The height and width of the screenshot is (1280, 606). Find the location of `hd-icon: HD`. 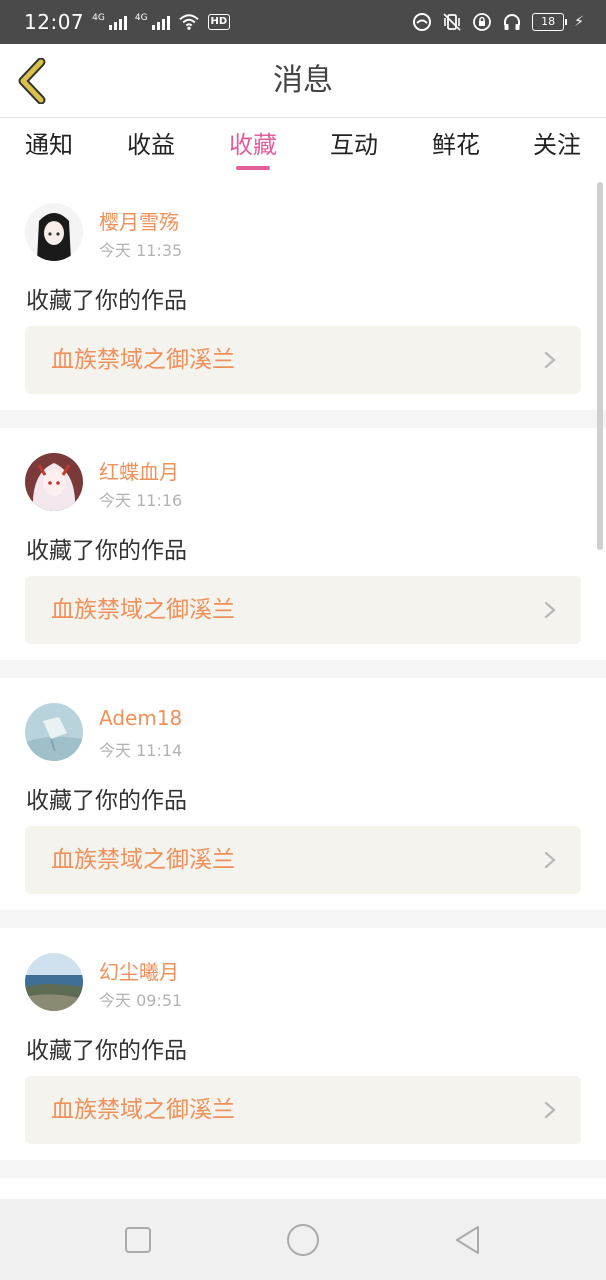

hd-icon: HD is located at coordinates (219, 22).